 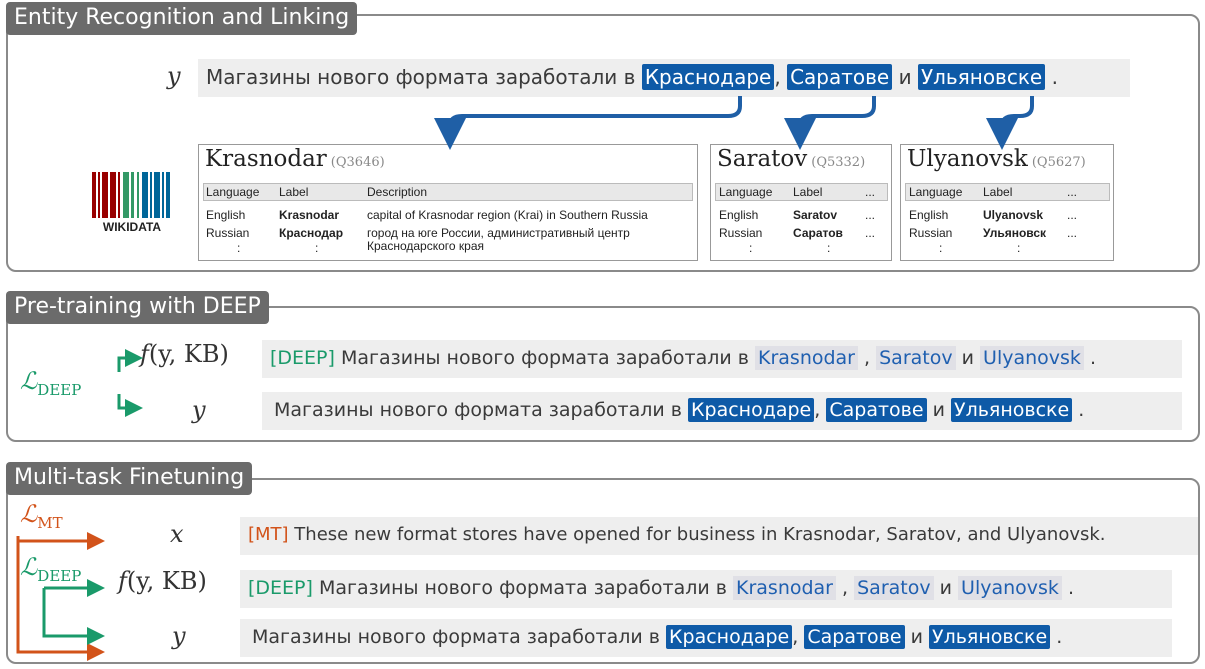 What do you see at coordinates (73, 616) in the screenshot?
I see `deep-ft-arrow-y` at bounding box center [73, 616].